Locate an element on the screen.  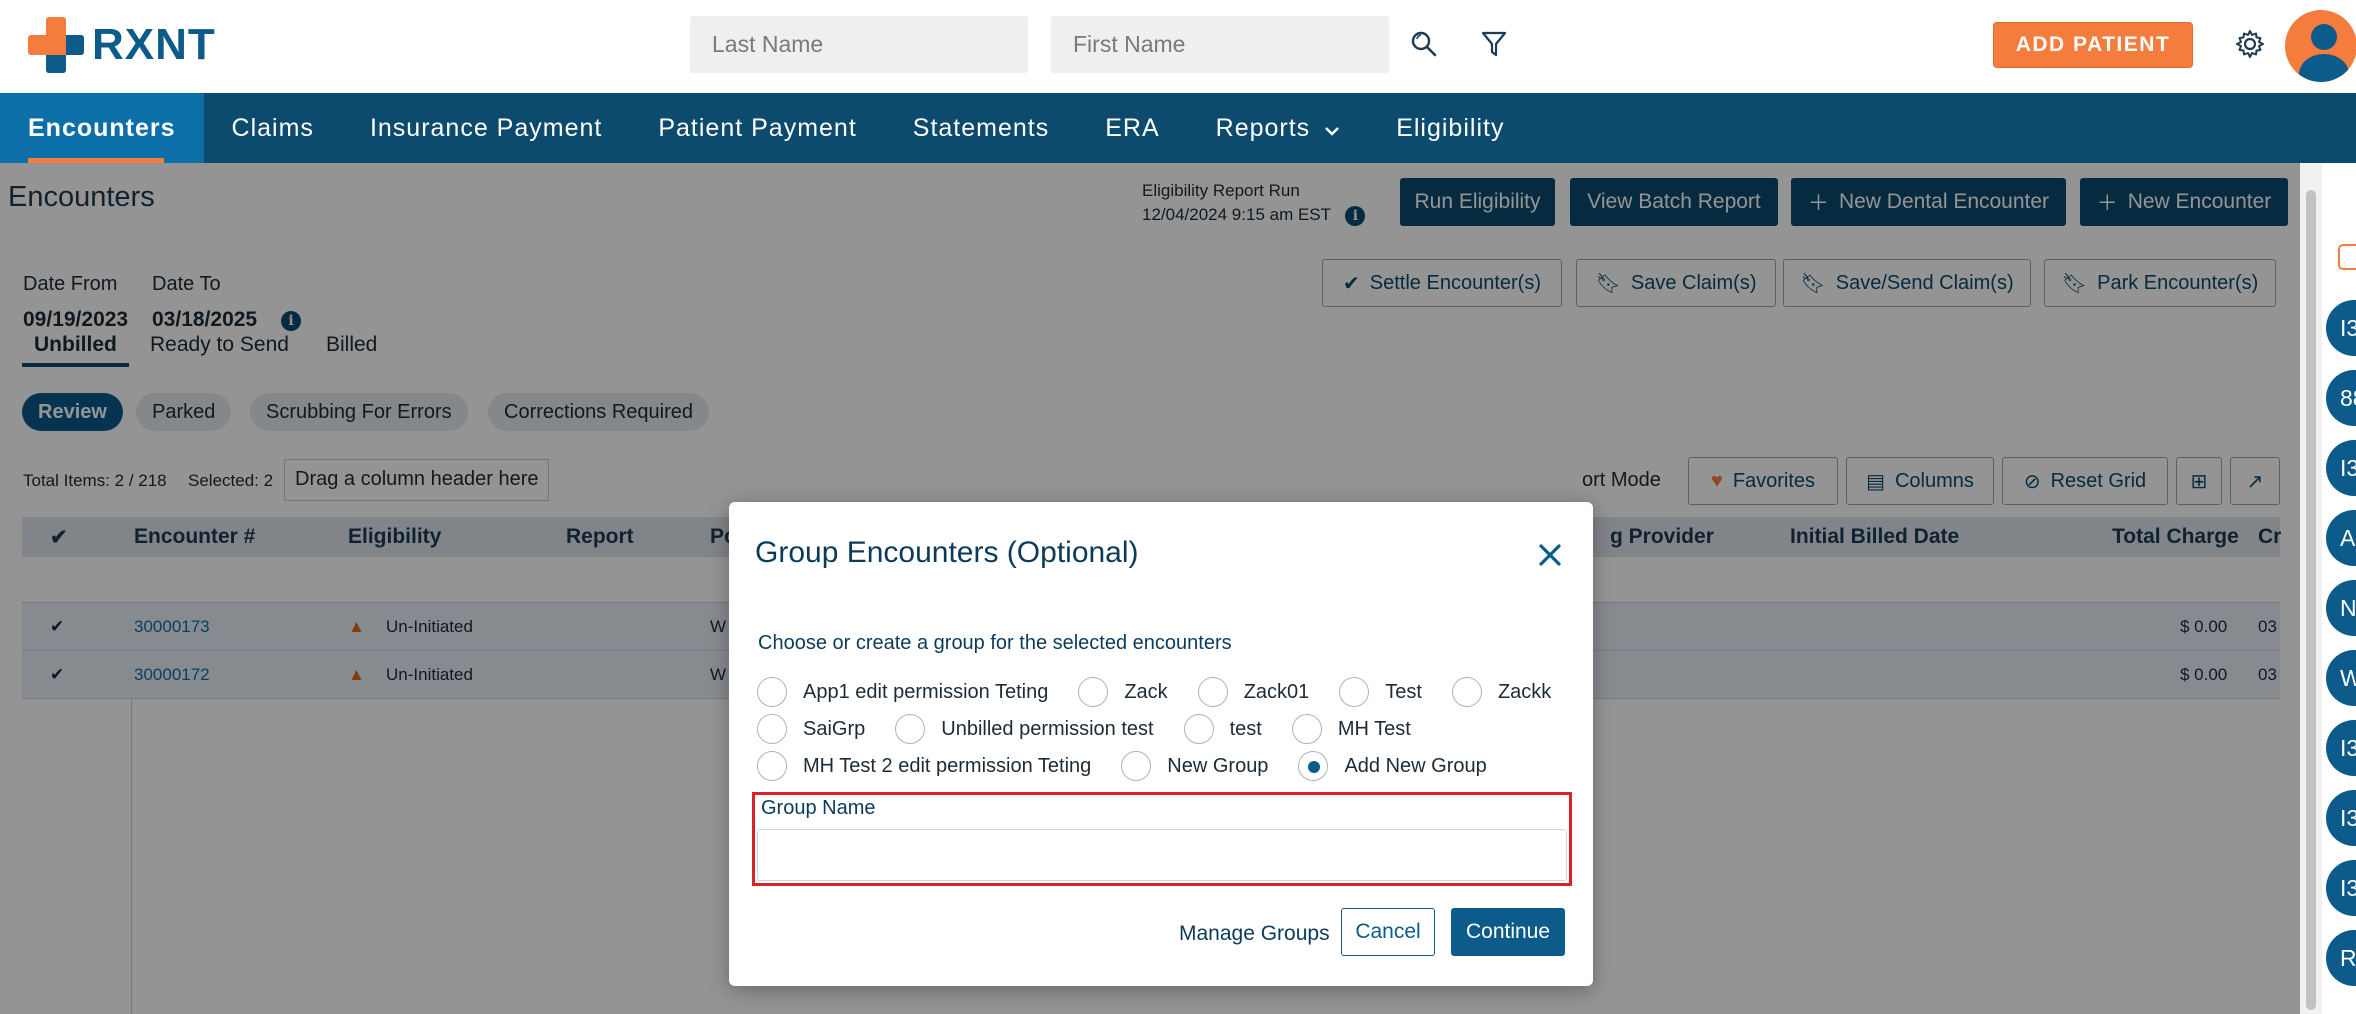
nav-claims: Claims is located at coordinates (273, 128).